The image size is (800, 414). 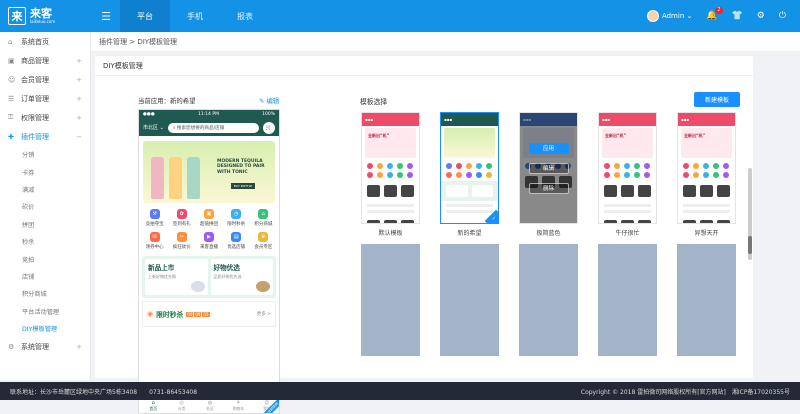 I want to click on sidebar-item-goods: ▣ 商品管理 +, so click(x=45, y=60).